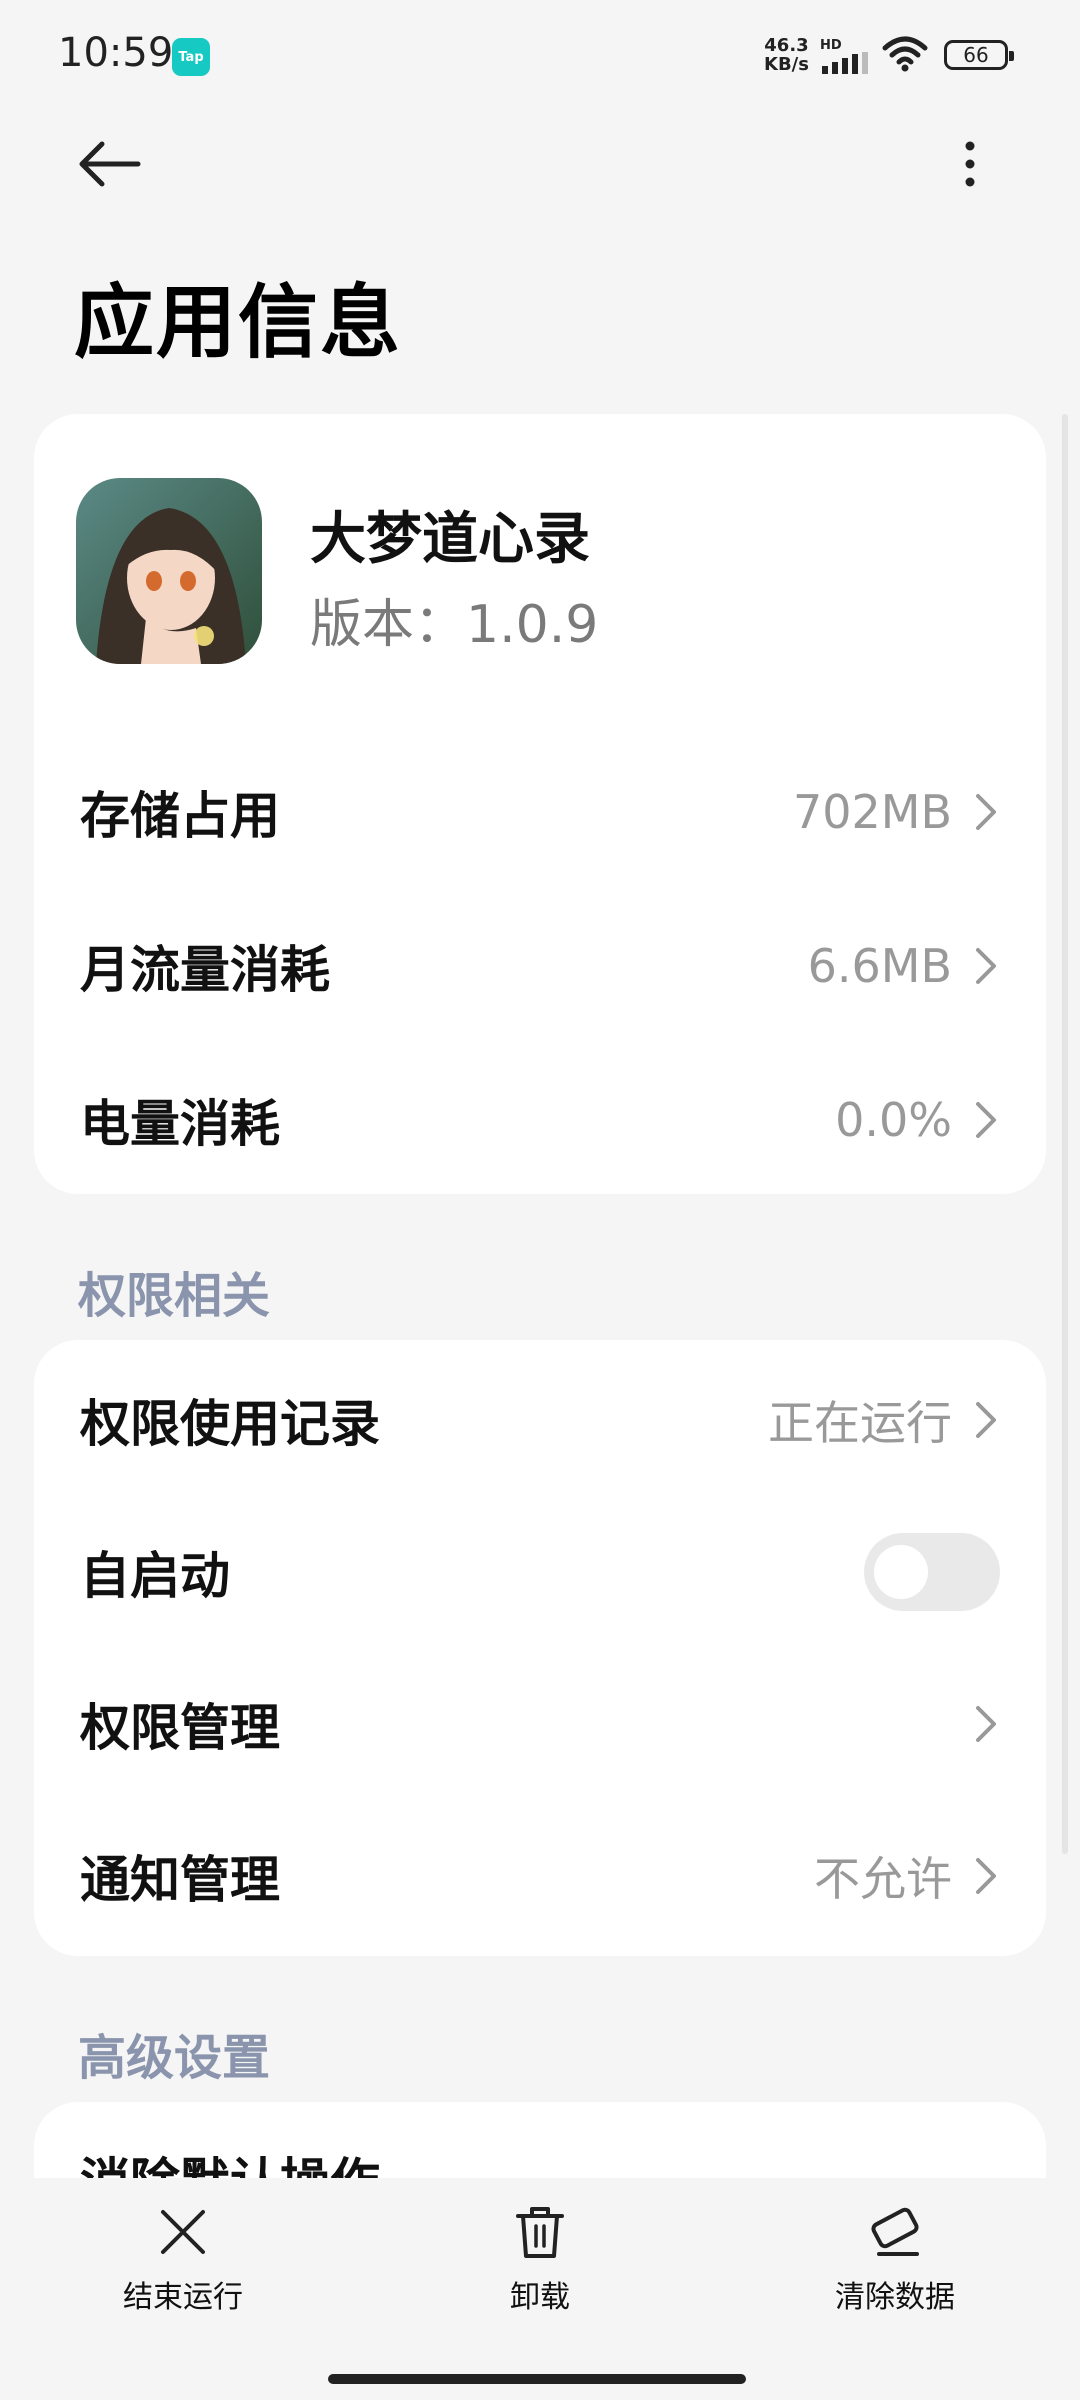 This screenshot has width=1080, height=2400. I want to click on force-stop-button: 结束运行, so click(183, 2259).